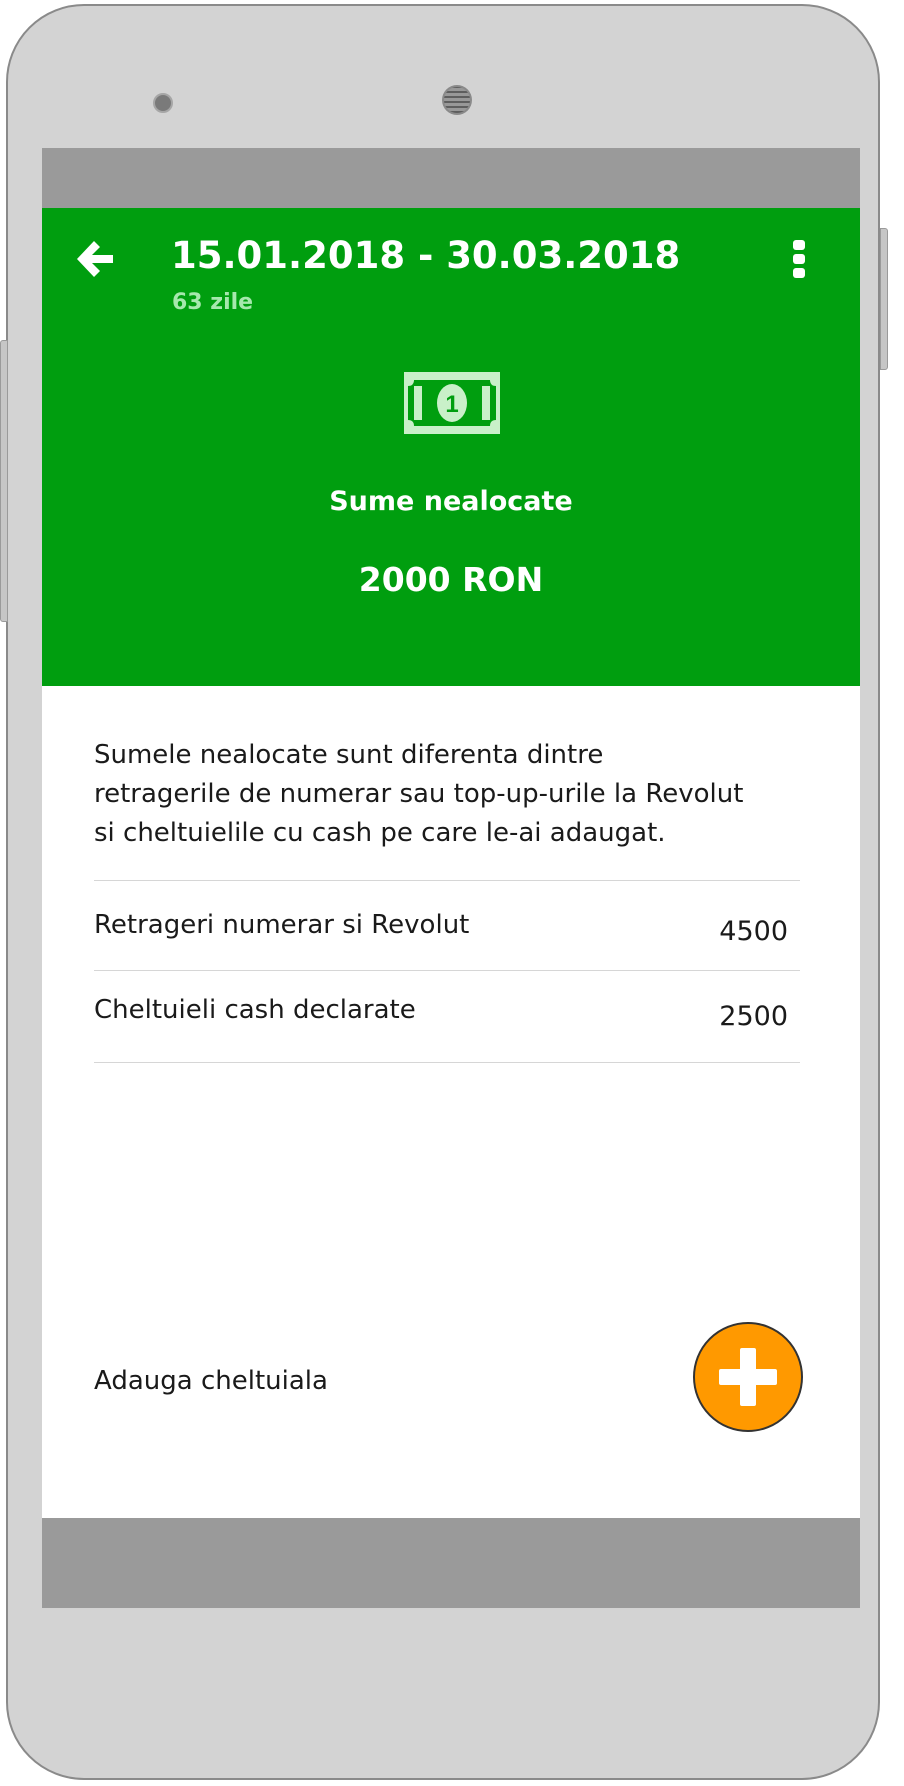 Image resolution: width=904 pixels, height=1786 pixels. I want to click on back-button, so click(95, 259).